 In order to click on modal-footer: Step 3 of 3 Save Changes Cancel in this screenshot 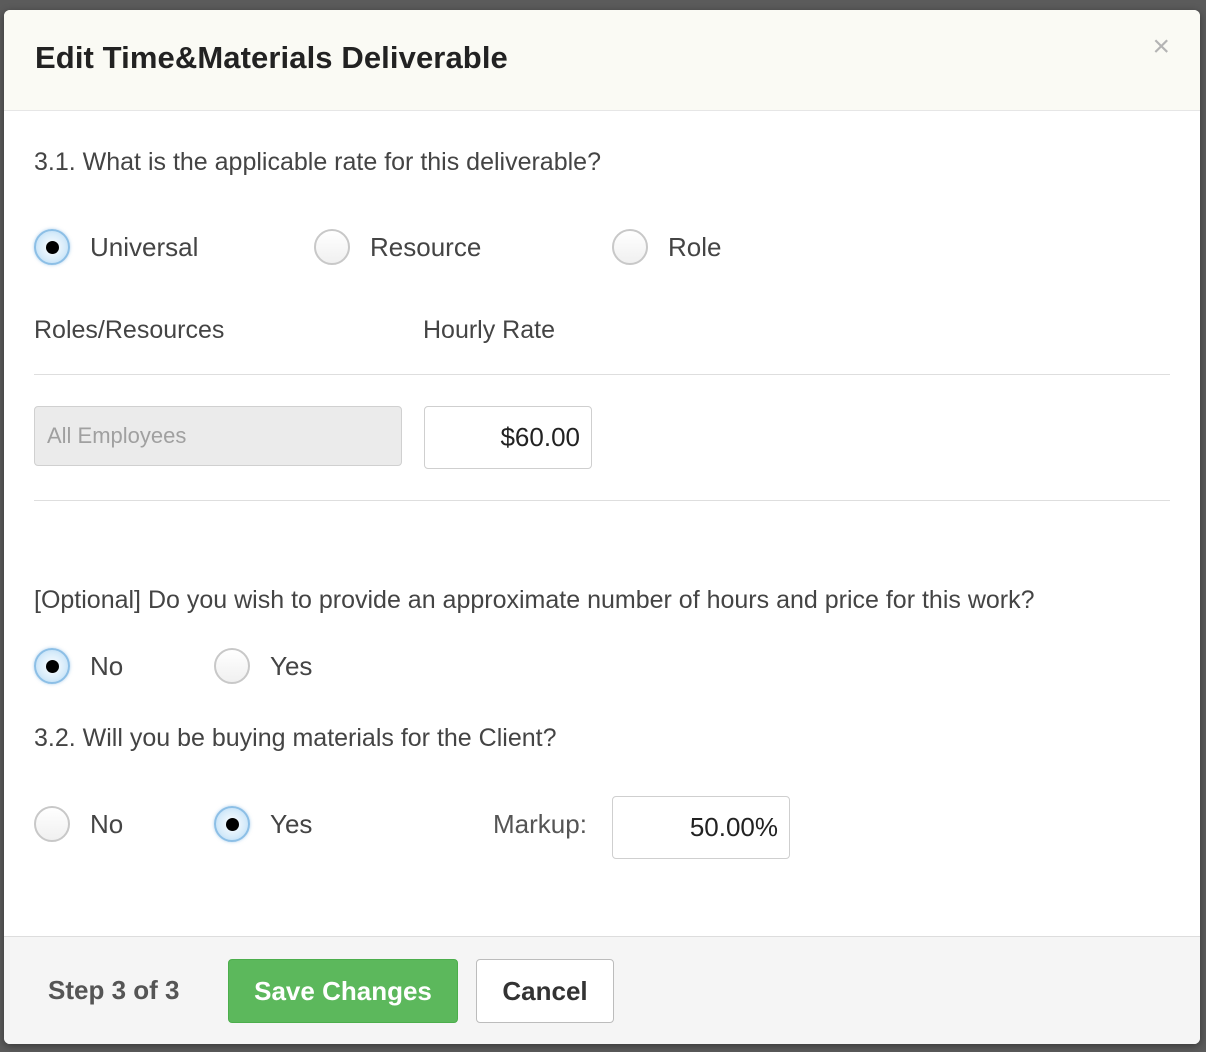, I will do `click(602, 990)`.